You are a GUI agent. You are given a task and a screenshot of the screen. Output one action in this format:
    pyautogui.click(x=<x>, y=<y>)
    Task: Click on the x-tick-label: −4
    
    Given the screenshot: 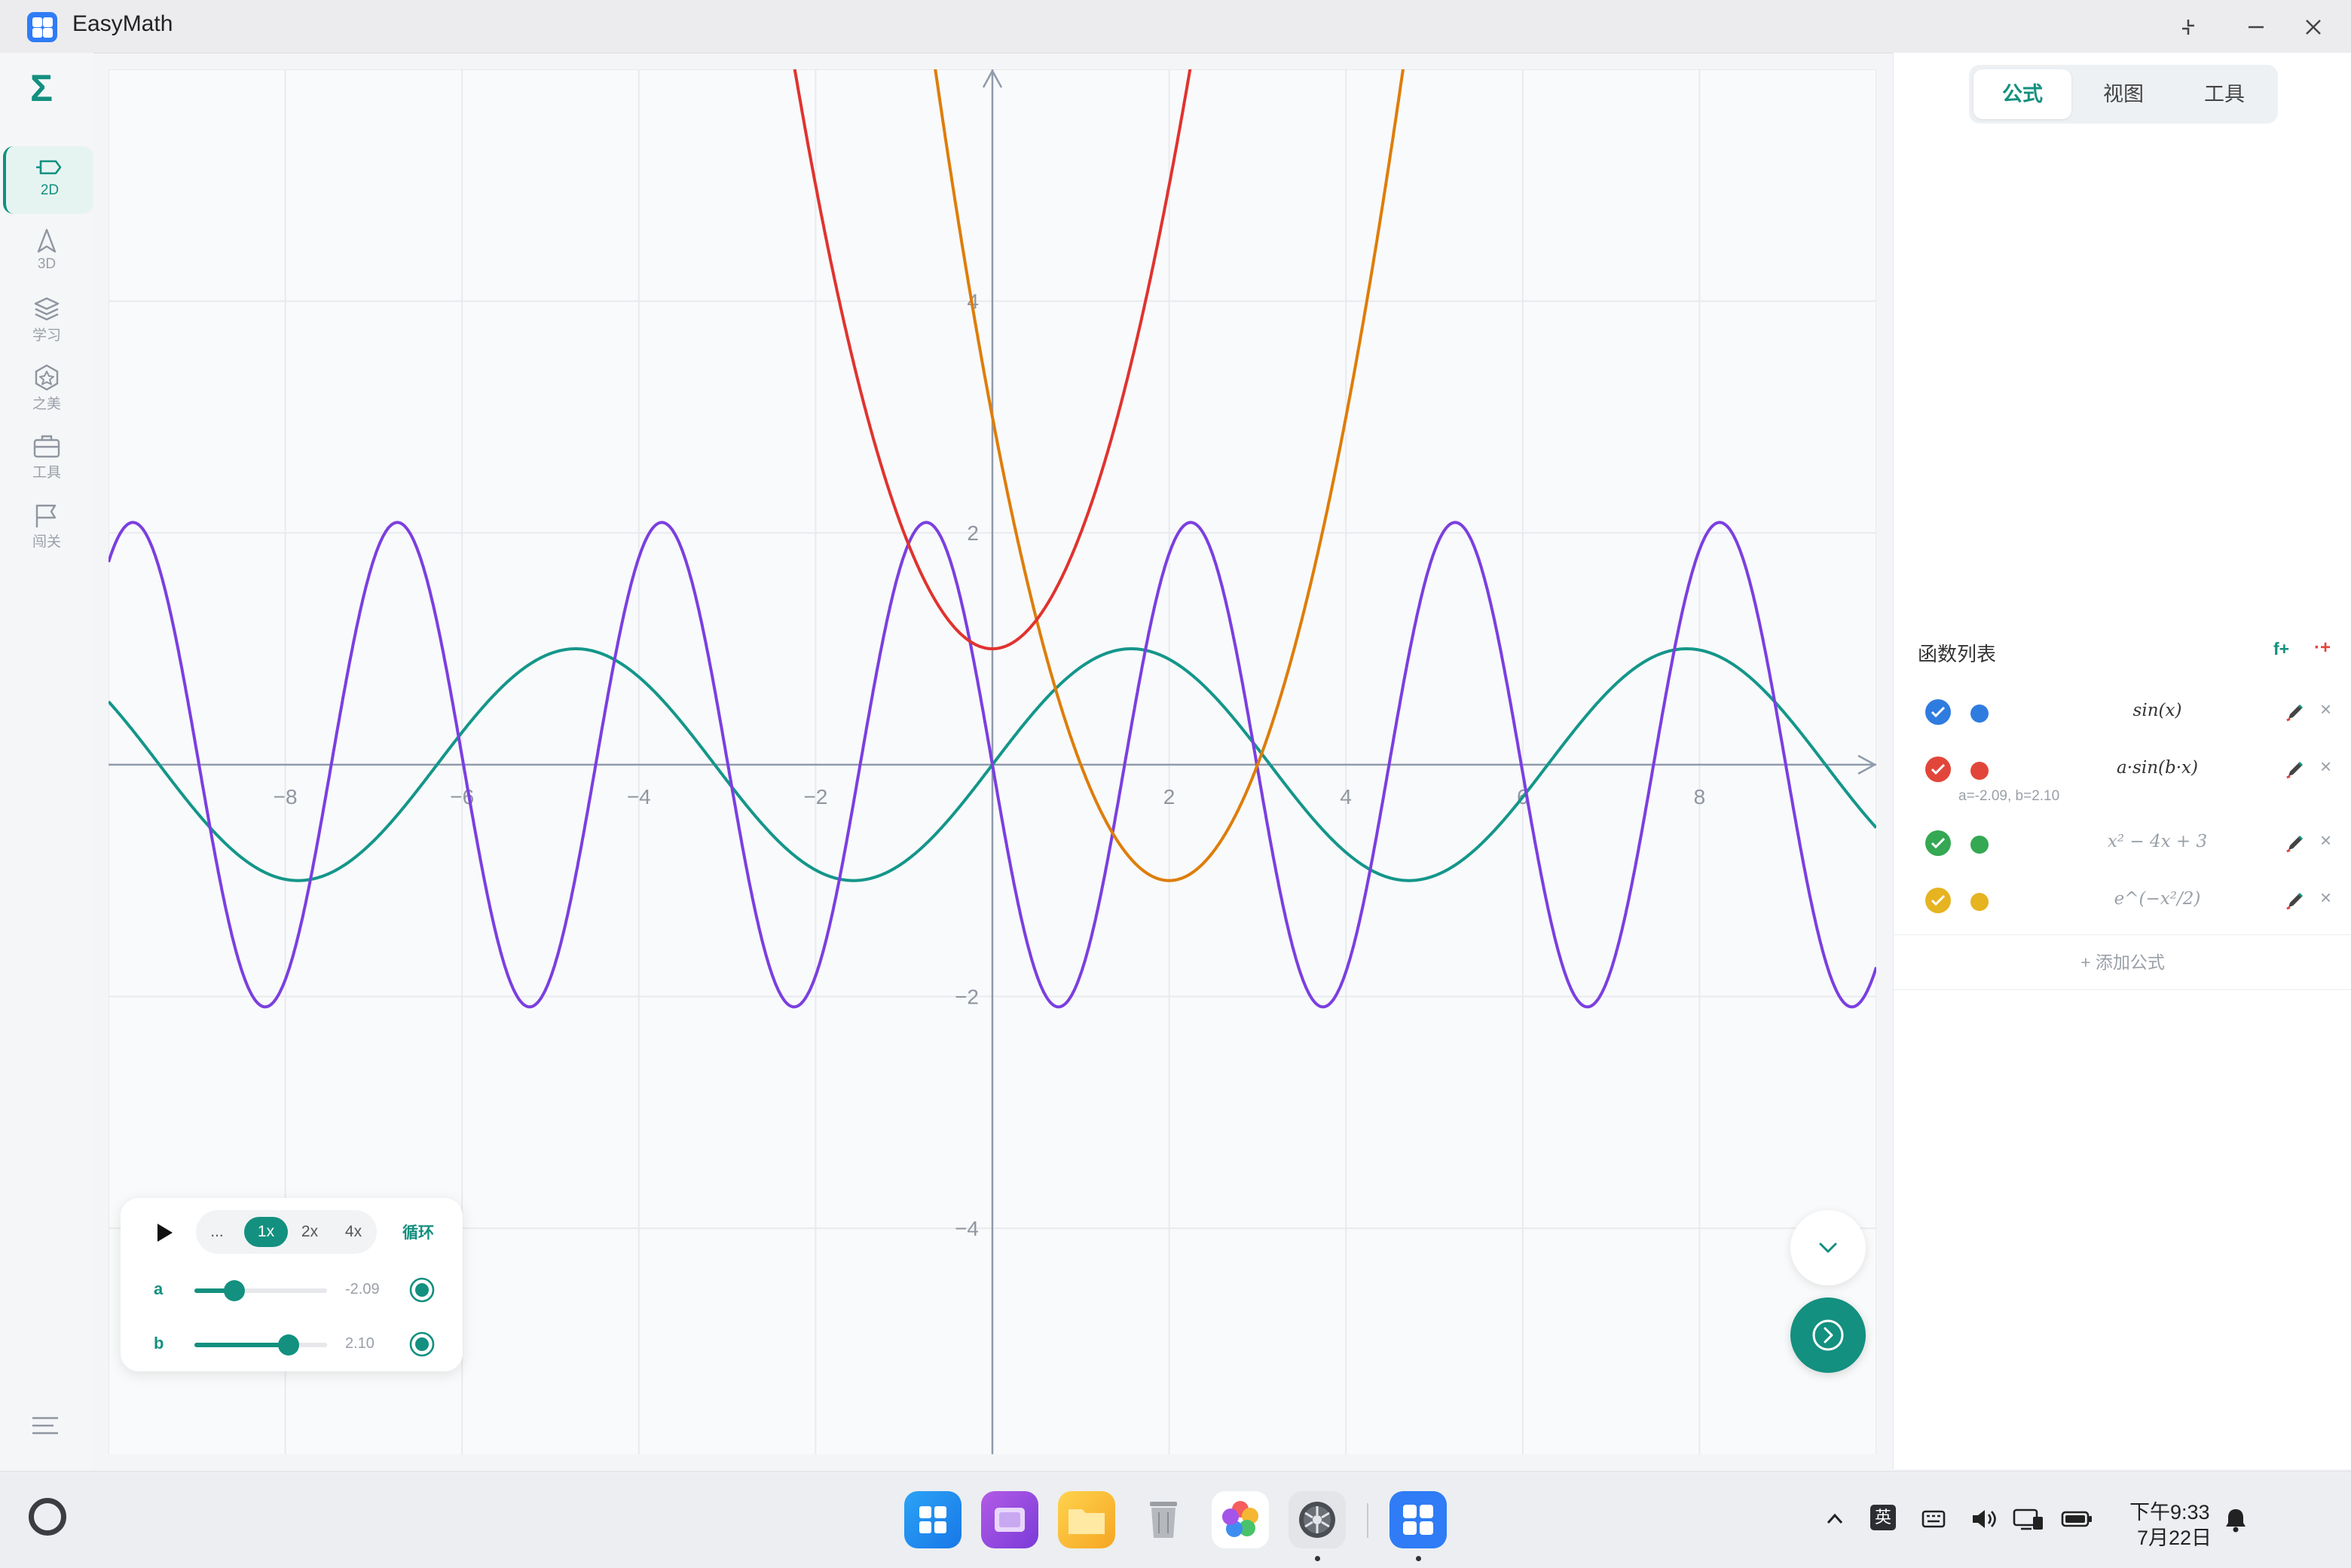 What is the action you would take?
    pyautogui.click(x=639, y=796)
    